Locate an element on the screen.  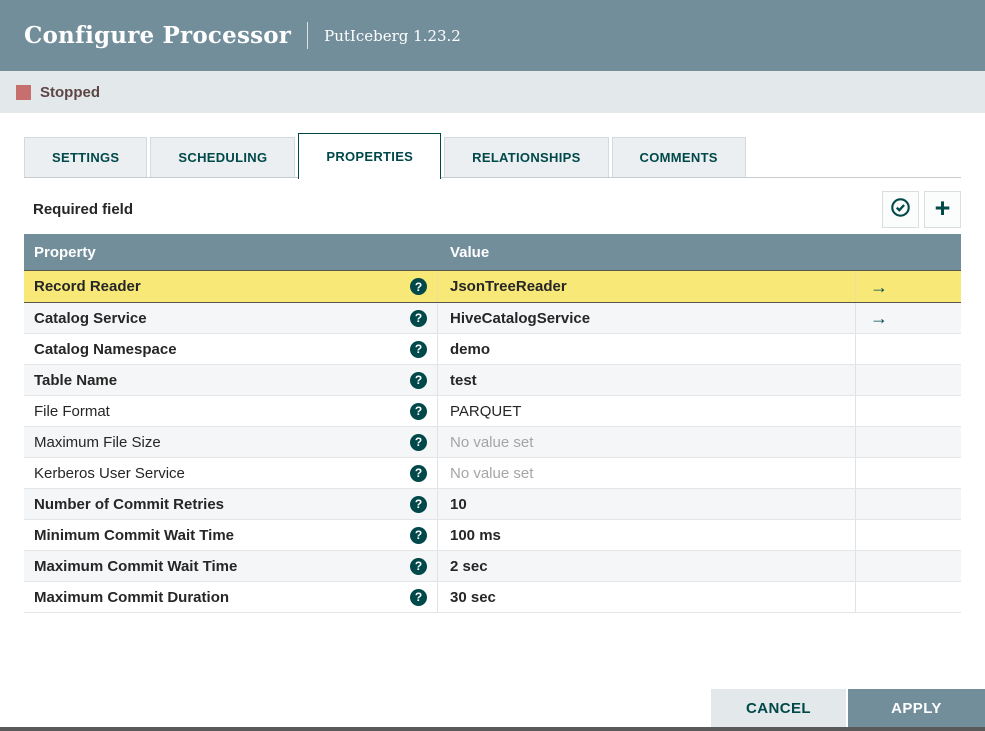
dialog-header: Configure Processor PutIceberg 1.23.2 is located at coordinates (492, 35).